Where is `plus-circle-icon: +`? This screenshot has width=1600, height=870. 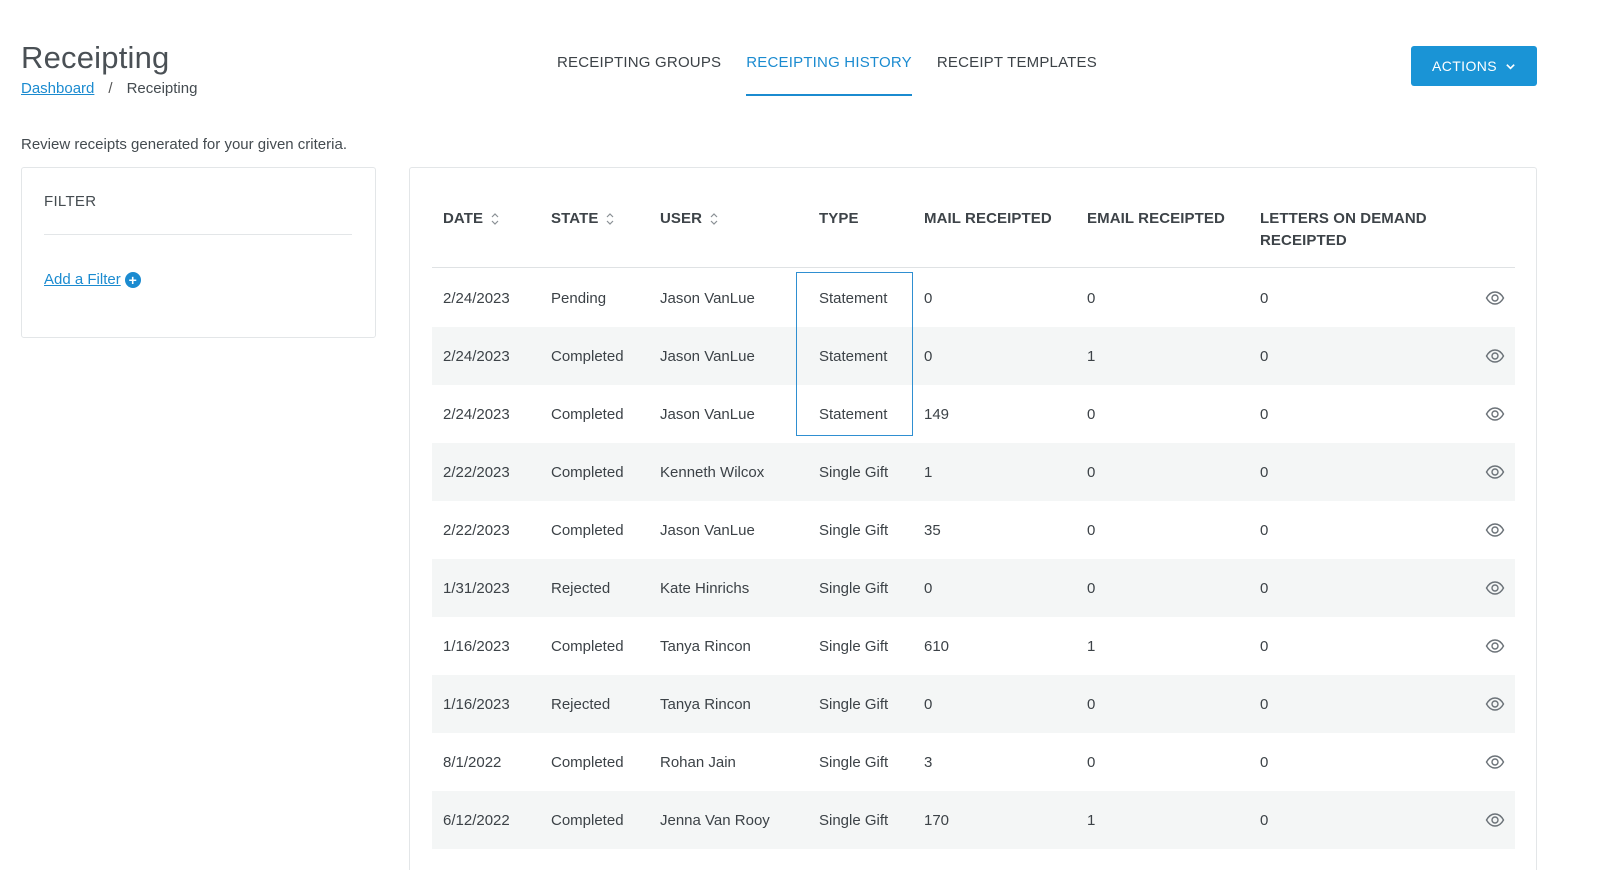 plus-circle-icon: + is located at coordinates (132, 279).